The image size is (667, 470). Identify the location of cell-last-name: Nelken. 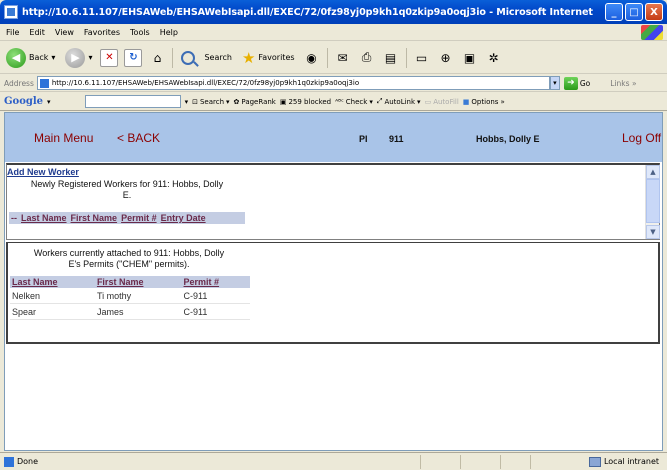
(52, 296).